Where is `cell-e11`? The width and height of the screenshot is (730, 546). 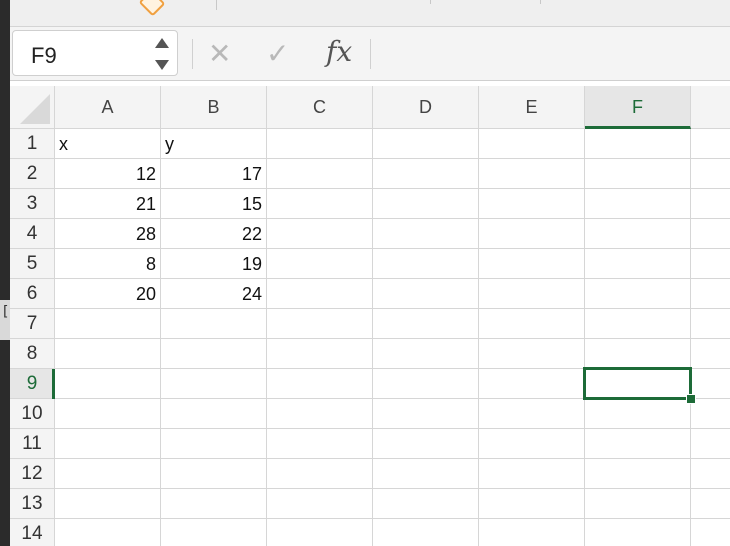
cell-e11 is located at coordinates (532, 444).